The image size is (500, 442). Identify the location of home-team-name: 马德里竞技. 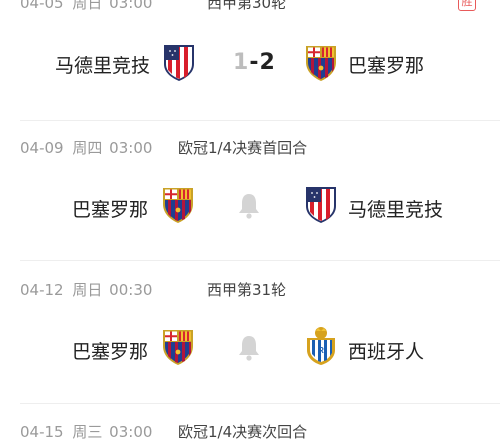
(103, 66).